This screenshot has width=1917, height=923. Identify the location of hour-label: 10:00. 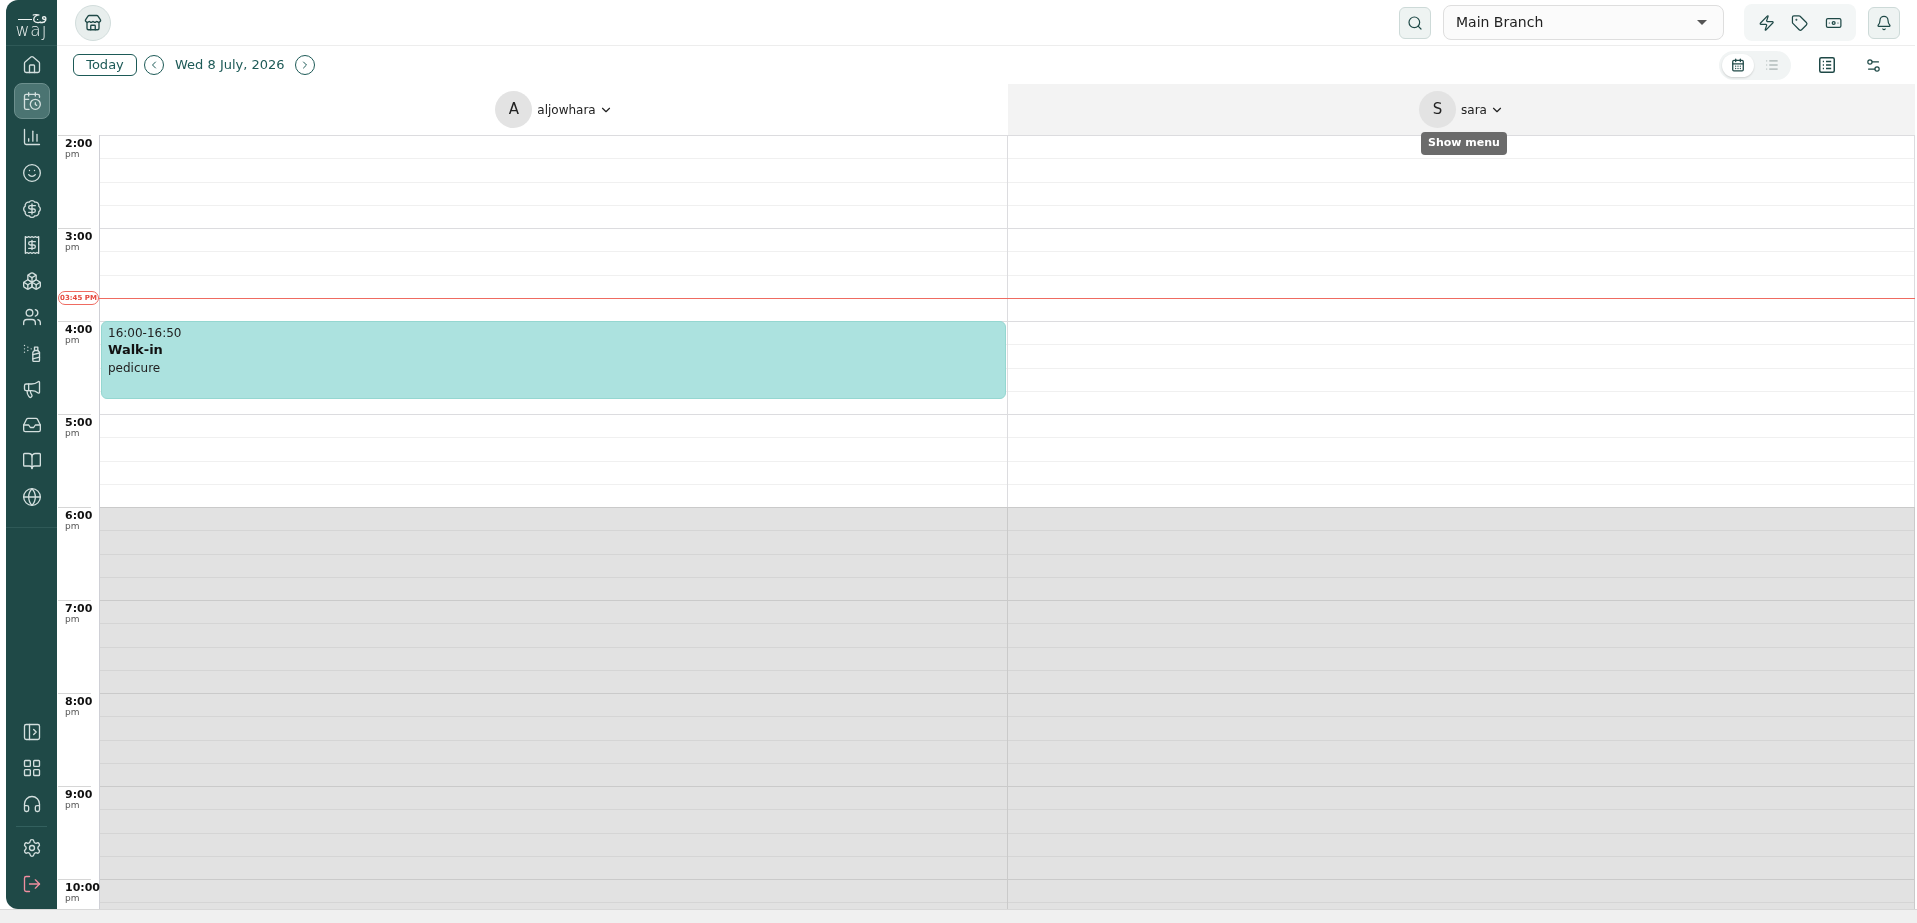
(82, 888).